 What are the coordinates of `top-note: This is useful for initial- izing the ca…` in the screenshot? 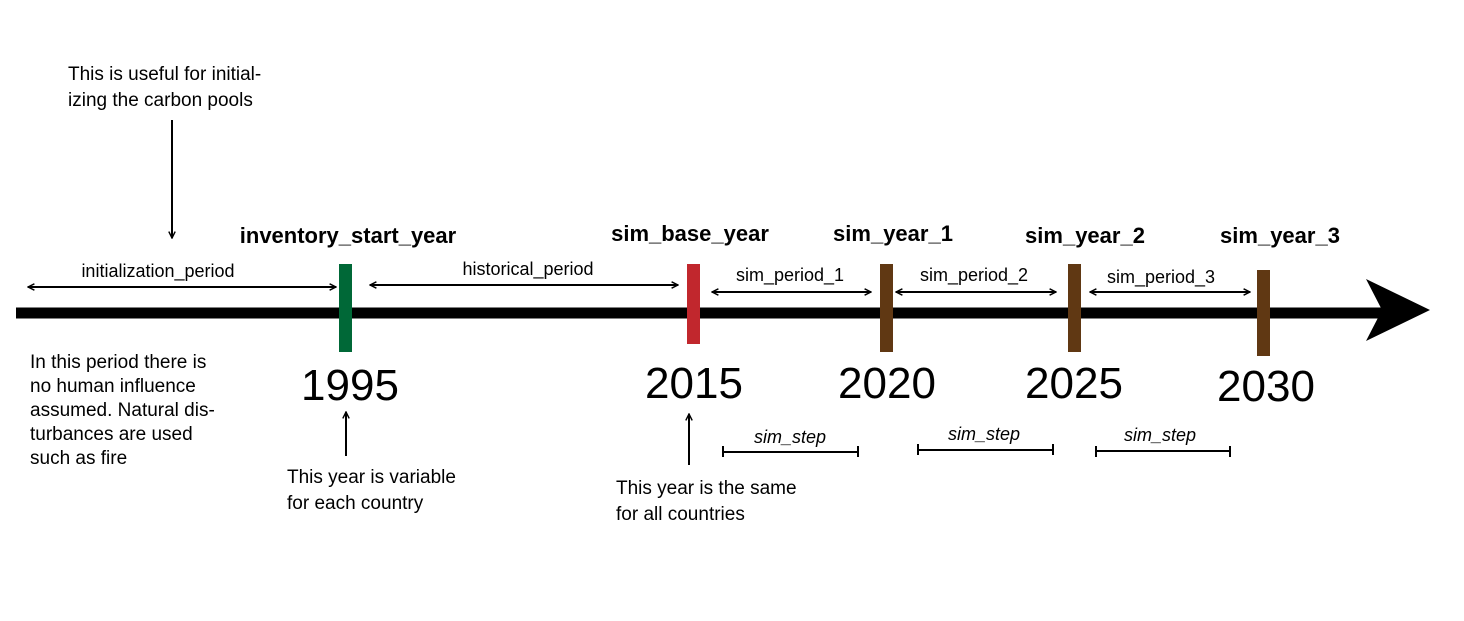 It's located at (167, 87).